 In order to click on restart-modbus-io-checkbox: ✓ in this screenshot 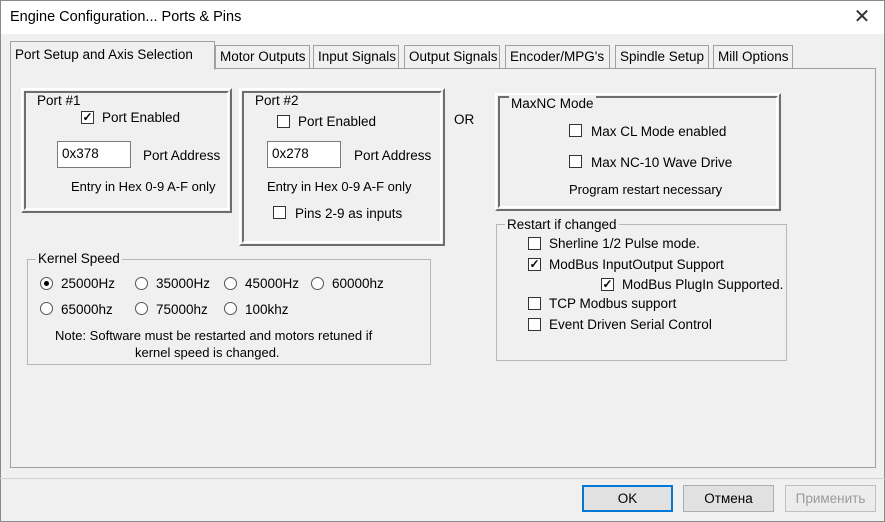, I will do `click(534, 264)`.